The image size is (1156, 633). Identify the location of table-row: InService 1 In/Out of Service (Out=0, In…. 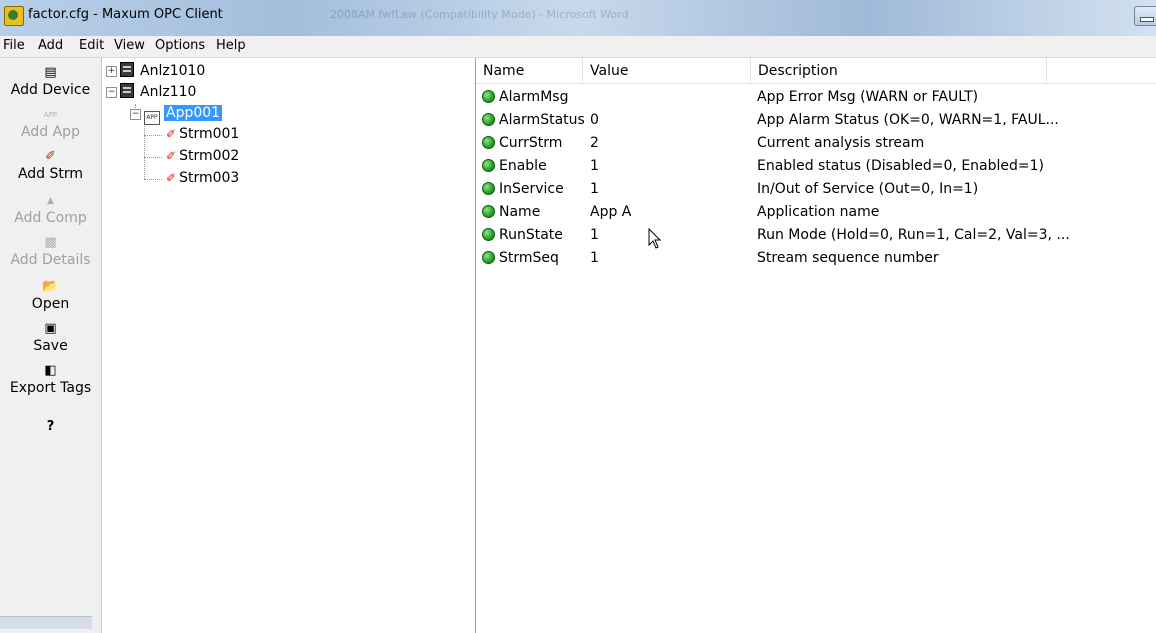
(816, 190).